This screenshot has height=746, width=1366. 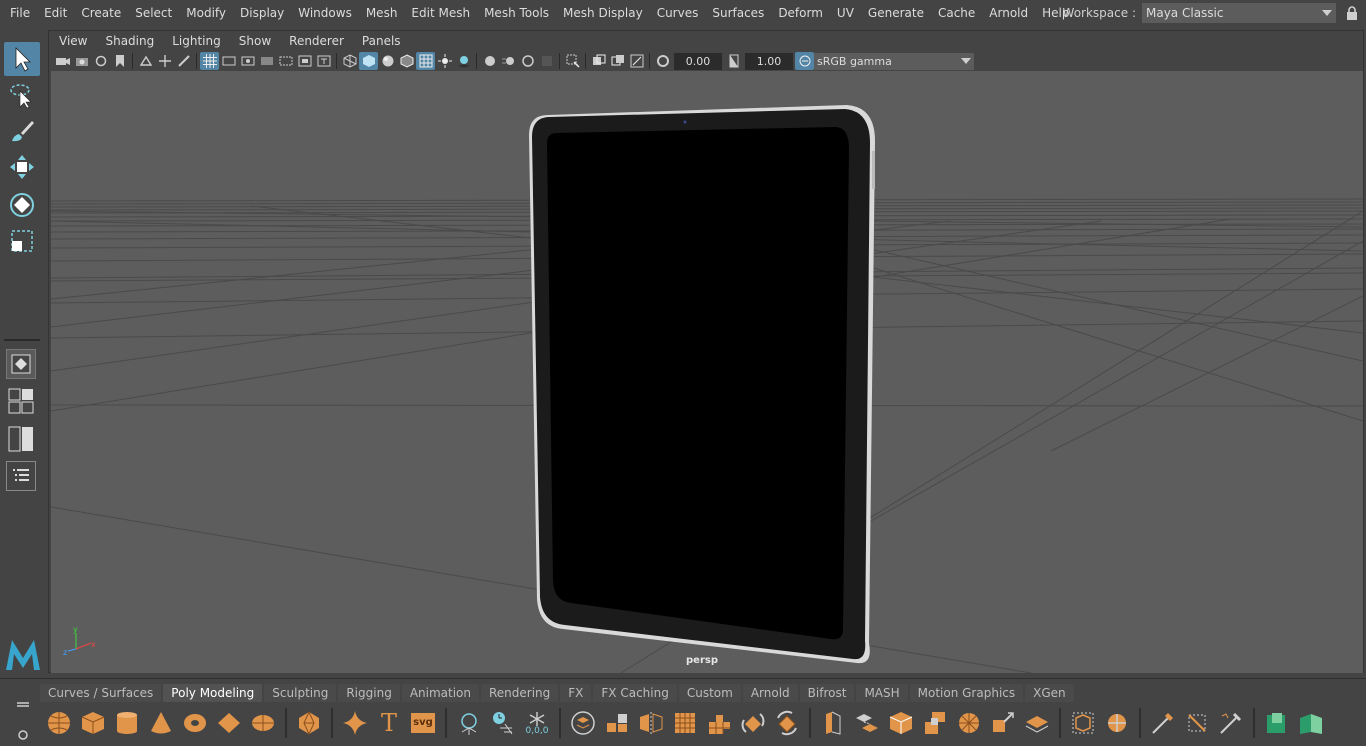 I want to click on poly-torus-icon, so click(x=195, y=723).